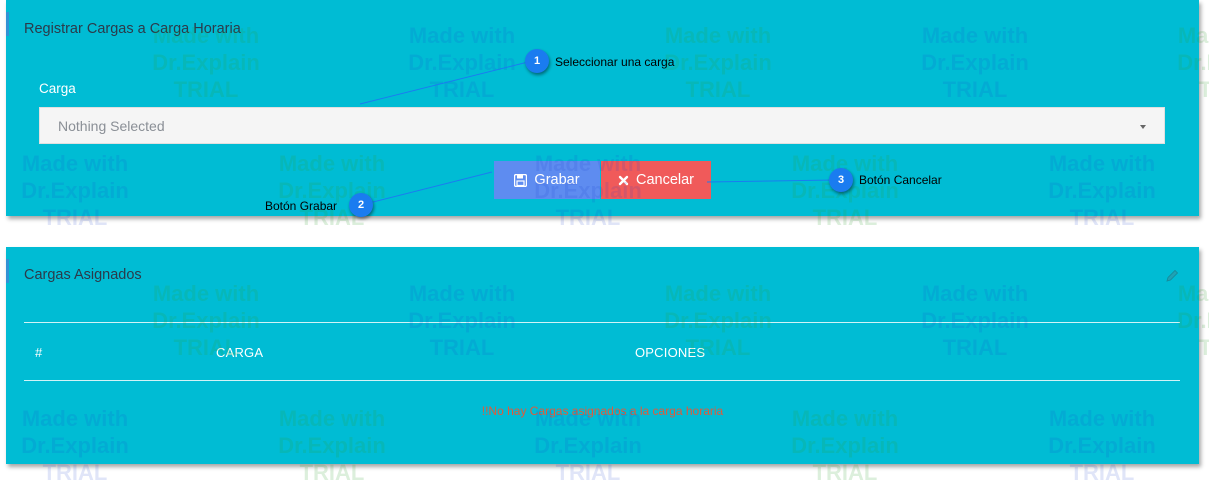 Image resolution: width=1209 pixels, height=486 pixels. I want to click on panel-title: Registrar Cargas a Carga Horaria, so click(132, 29).